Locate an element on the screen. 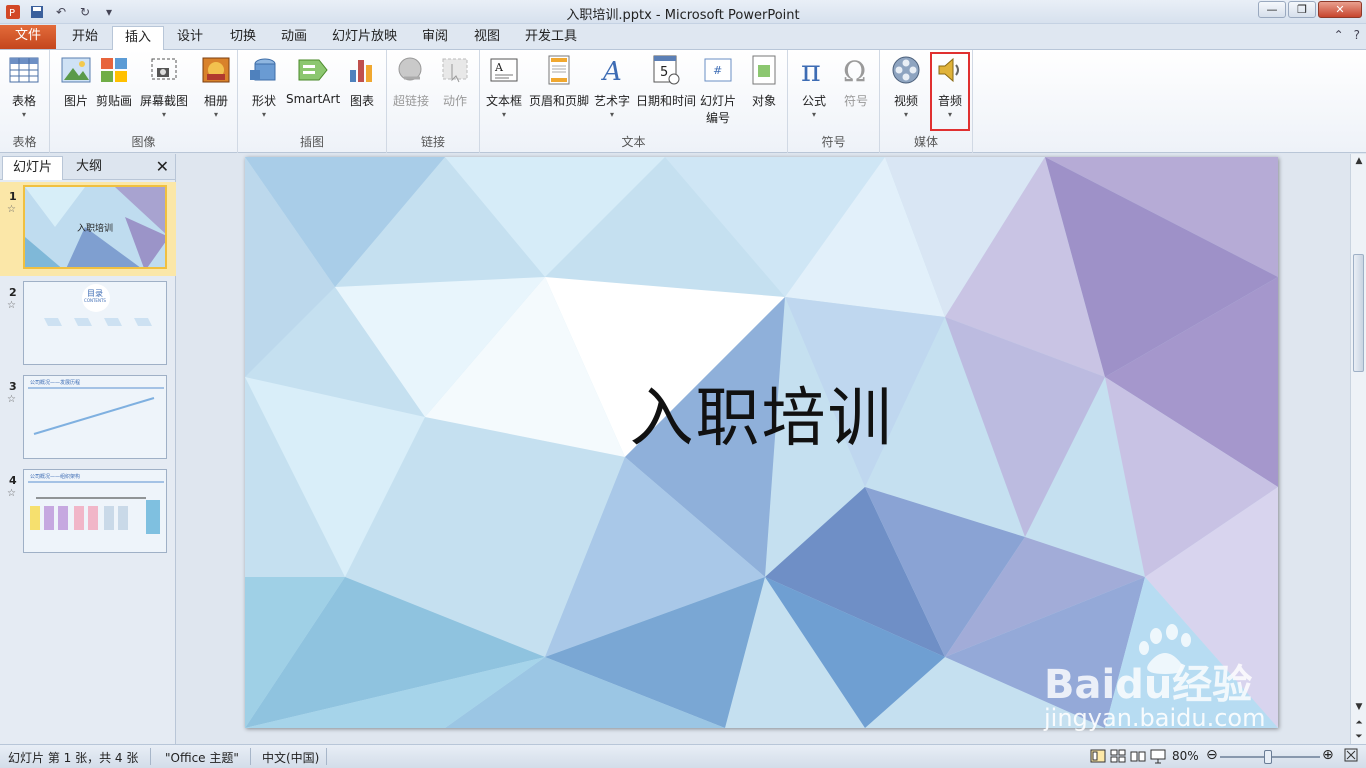  slide-number: 2 is located at coordinates (13, 292).